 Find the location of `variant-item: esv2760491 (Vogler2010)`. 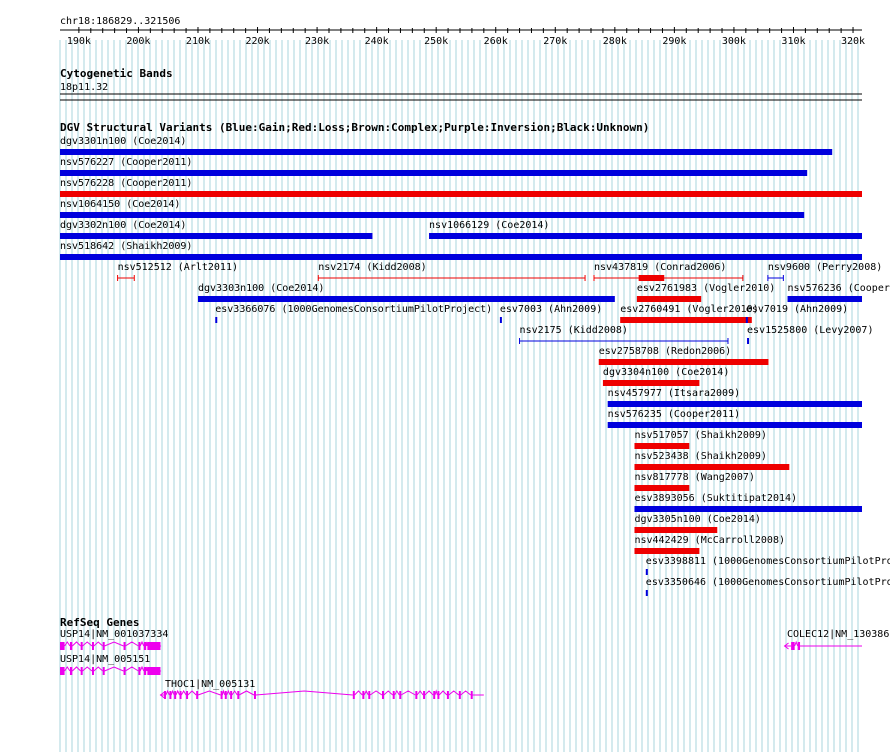

variant-item: esv2760491 (Vogler2010) is located at coordinates (689, 313).